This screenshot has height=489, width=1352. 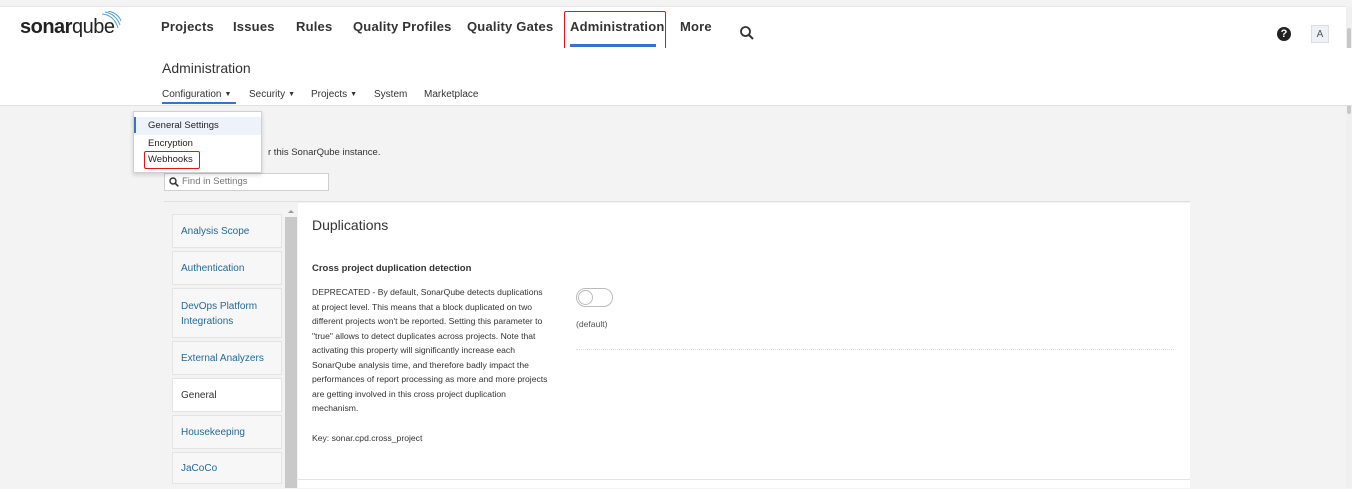 I want to click on category-housekeeping: Housekeeping, so click(x=227, y=432).